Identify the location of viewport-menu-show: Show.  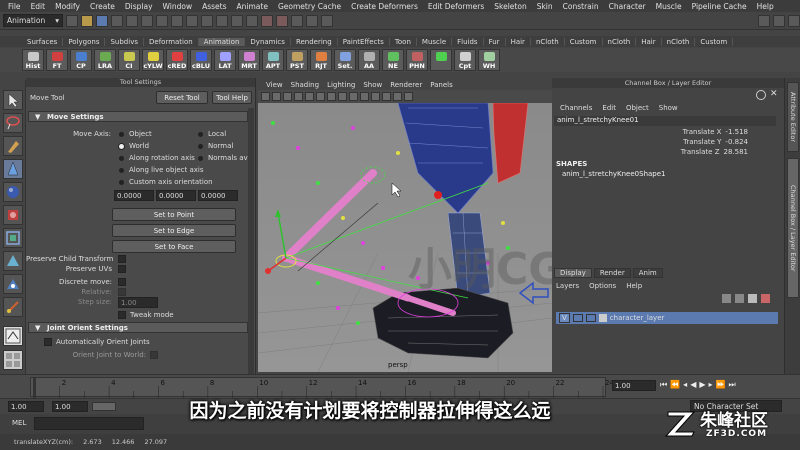
(372, 85).